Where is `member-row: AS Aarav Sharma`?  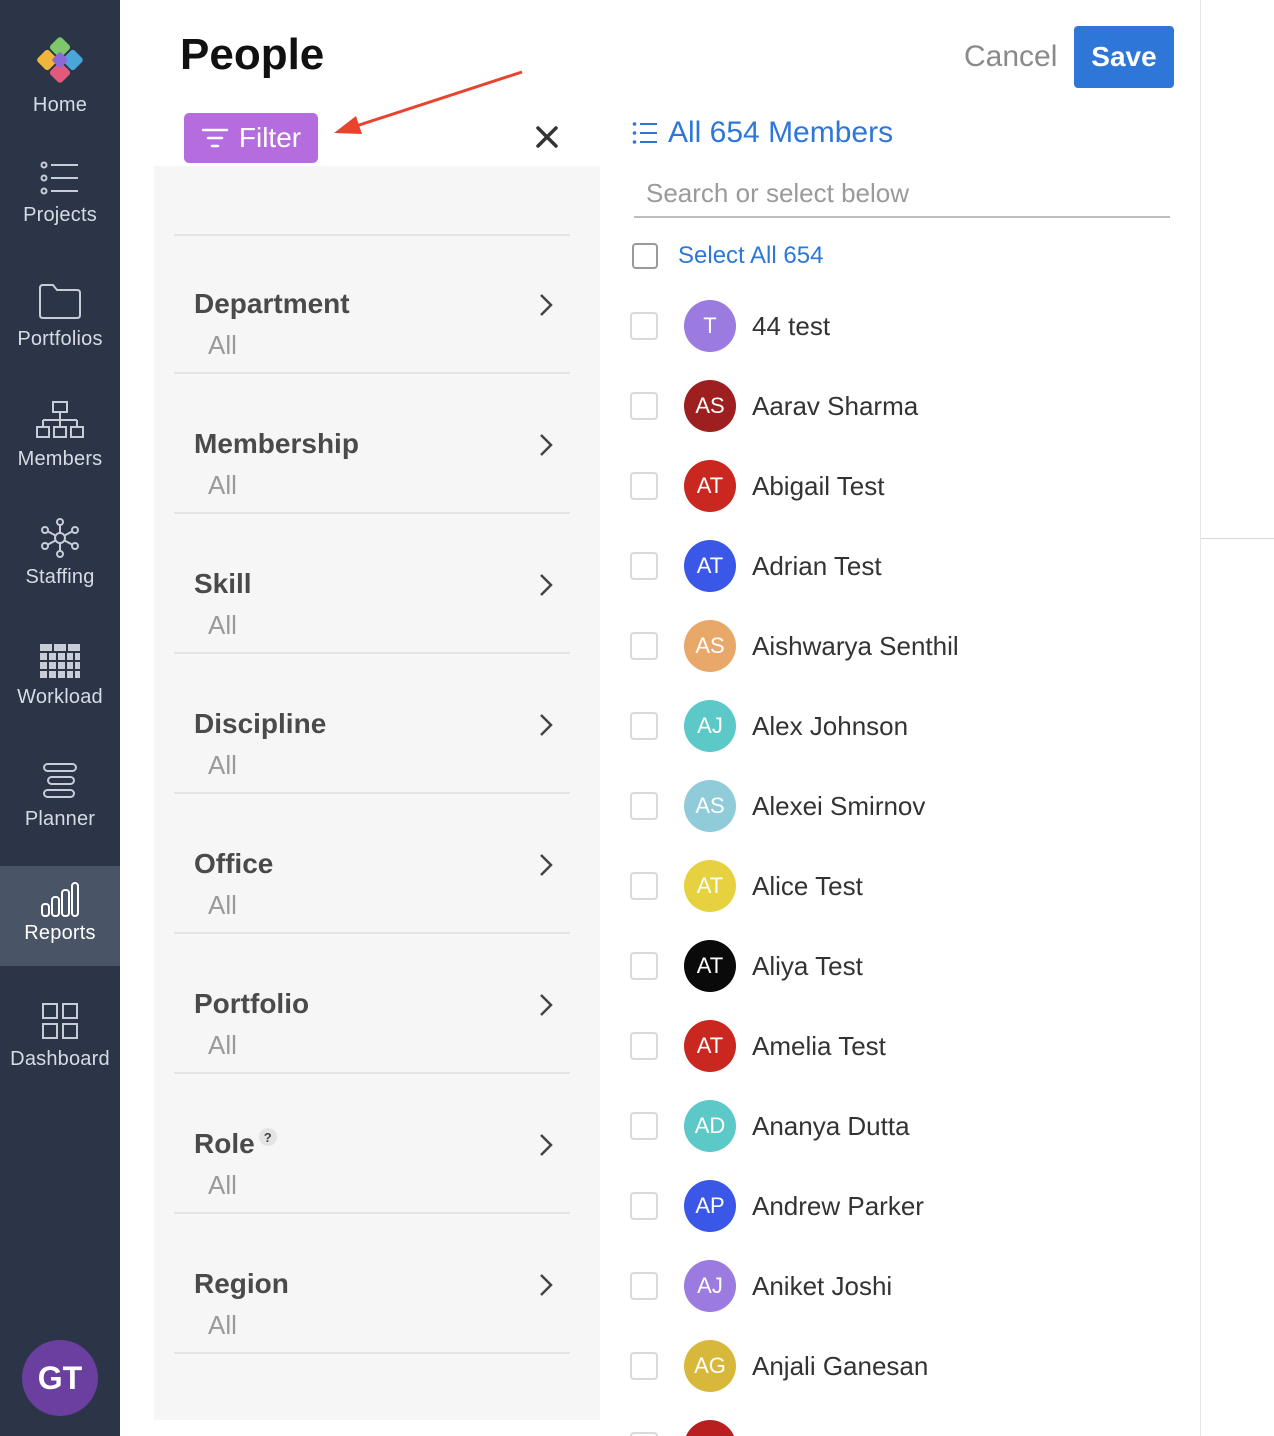
member-row: AS Aarav Sharma is located at coordinates (910, 406).